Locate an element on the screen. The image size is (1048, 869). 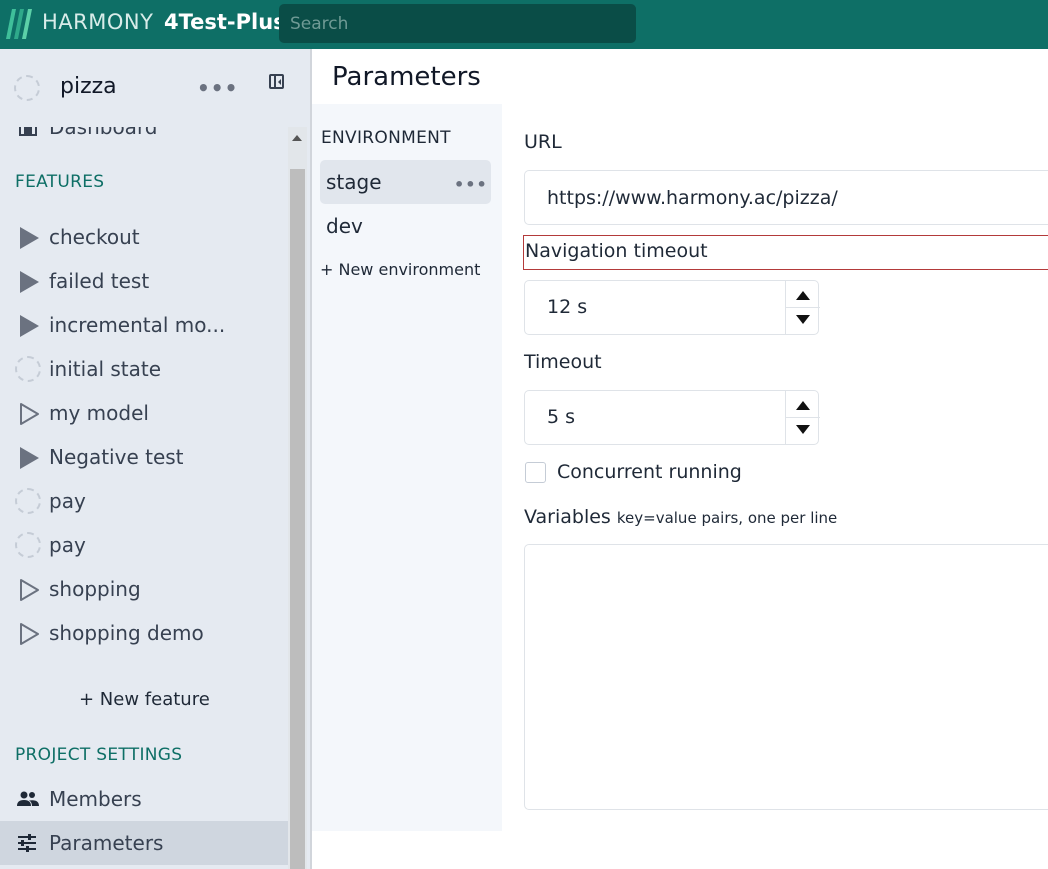
sidebar-item-feature: my model is located at coordinates (144, 413).